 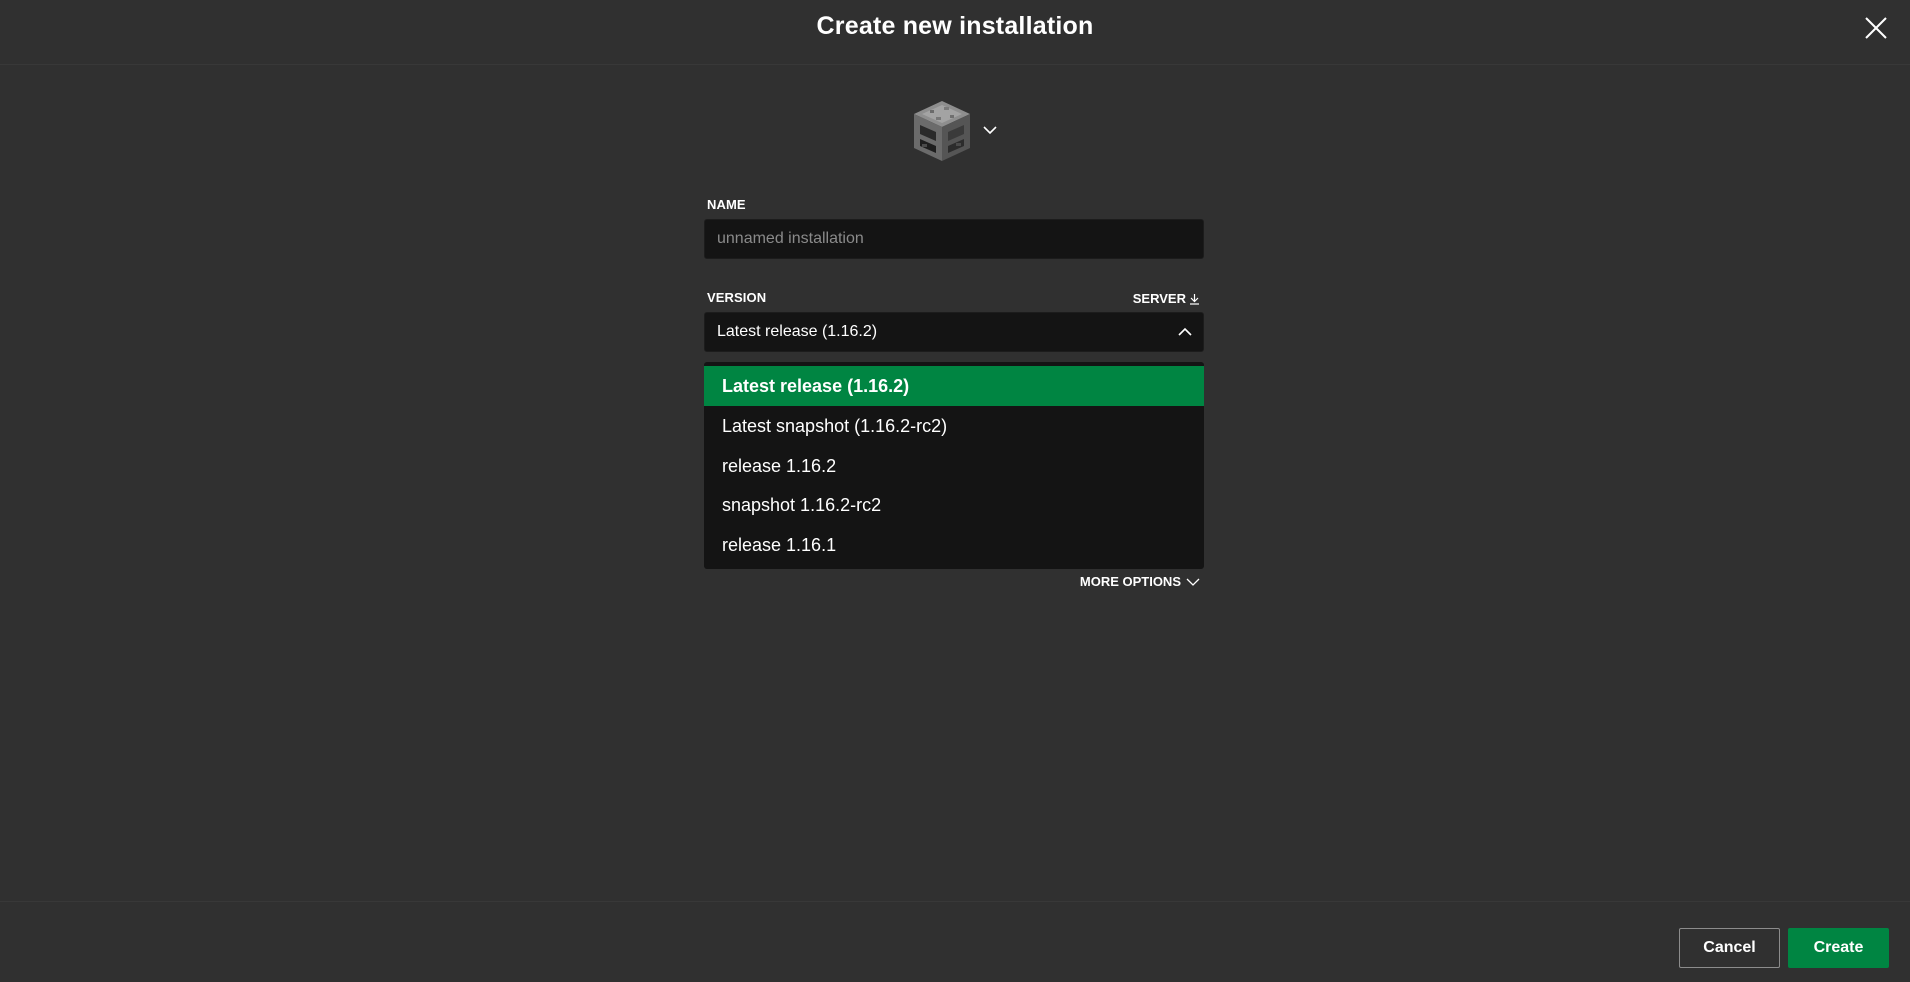 I want to click on download-icon, so click(x=1194, y=299).